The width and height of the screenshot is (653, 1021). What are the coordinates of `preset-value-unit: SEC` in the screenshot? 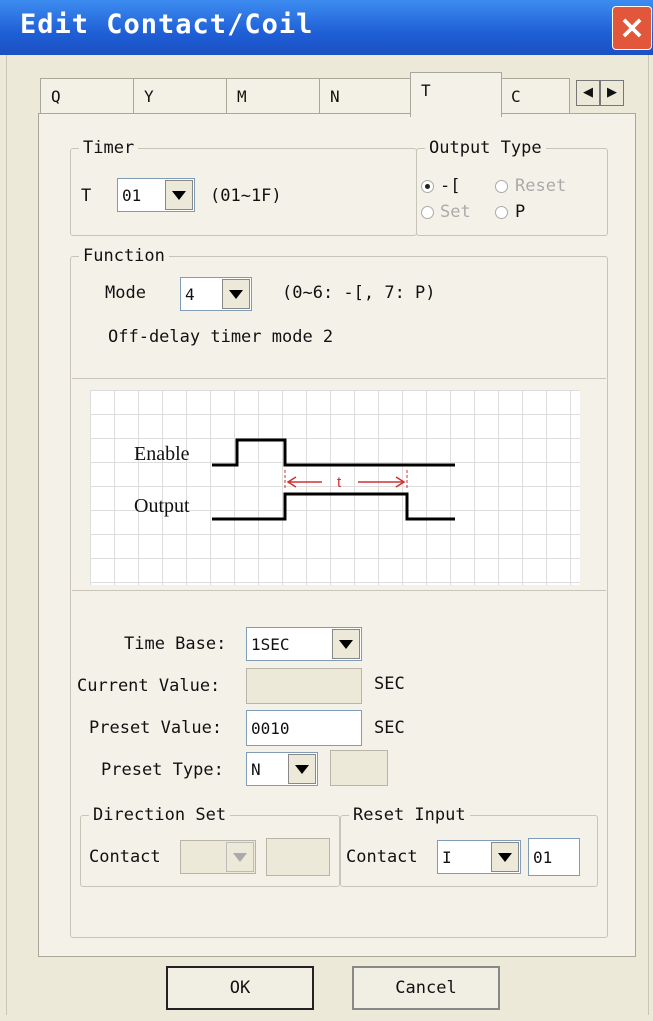 It's located at (389, 728).